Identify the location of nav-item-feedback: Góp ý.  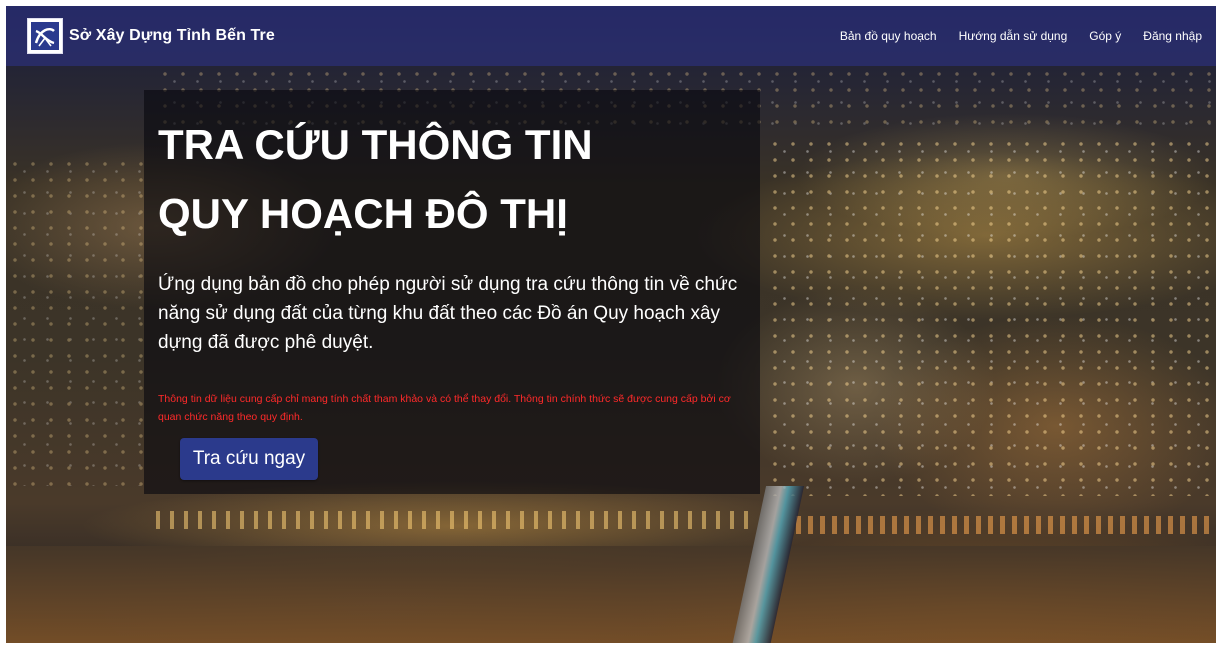
(1105, 36).